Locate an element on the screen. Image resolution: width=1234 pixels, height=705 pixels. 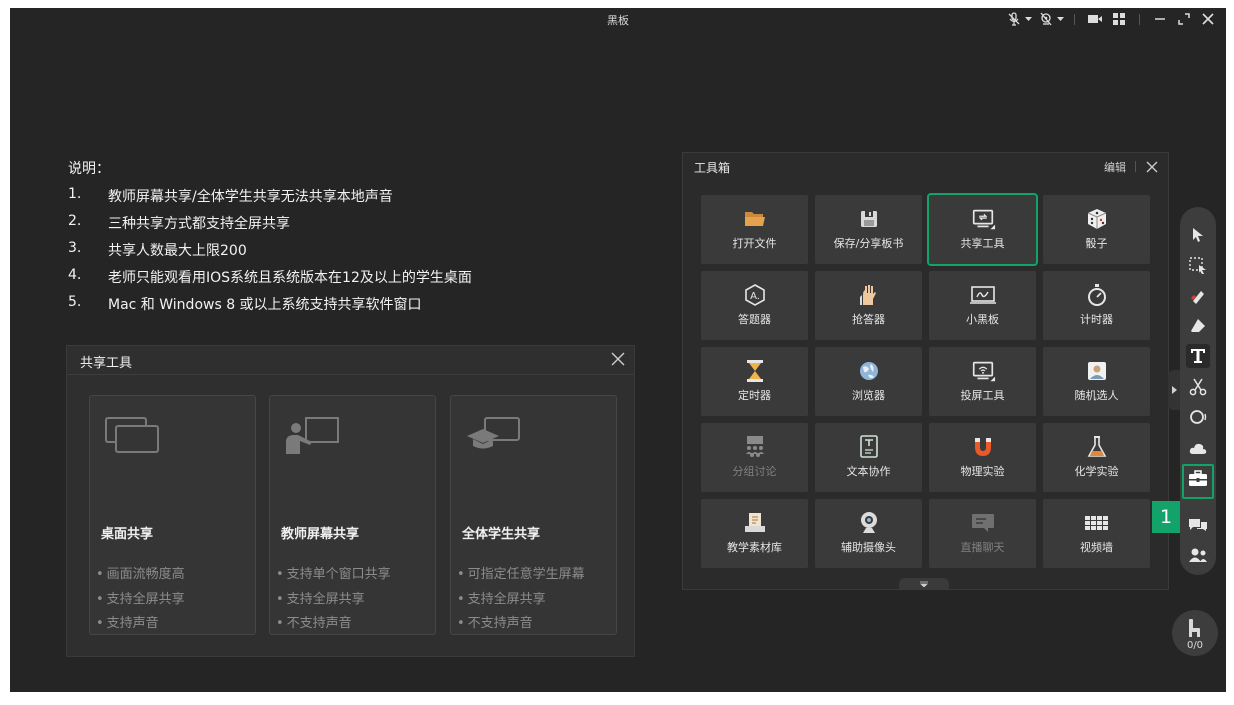
all-students-share-card: 全体学生共享 可指定任意学生屏幕 支持全屏共享 不支持声音 is located at coordinates (533, 515).